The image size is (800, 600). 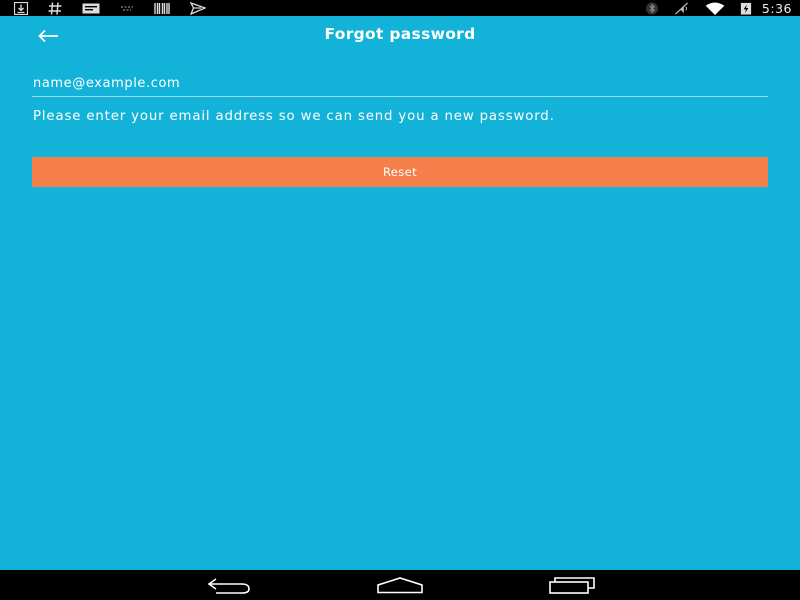 What do you see at coordinates (776, 8) in the screenshot?
I see `clock: 5:36` at bounding box center [776, 8].